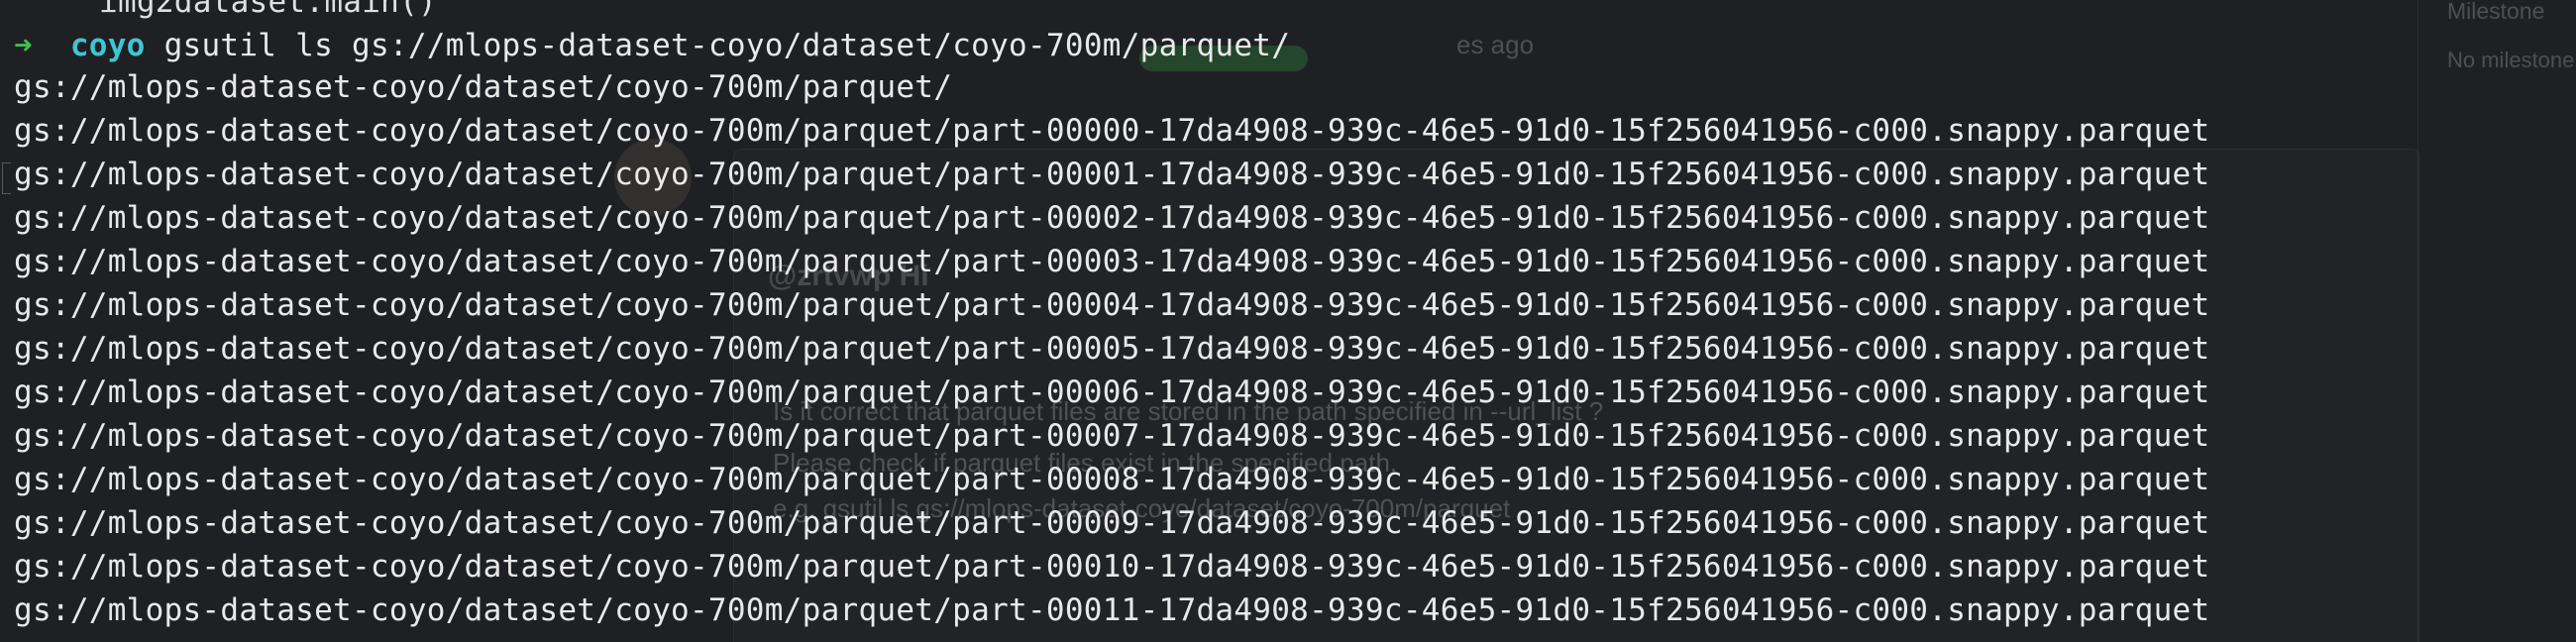 This screenshot has width=2576, height=642. Describe the element at coordinates (6, 178) in the screenshot. I see `selection-marker` at that location.